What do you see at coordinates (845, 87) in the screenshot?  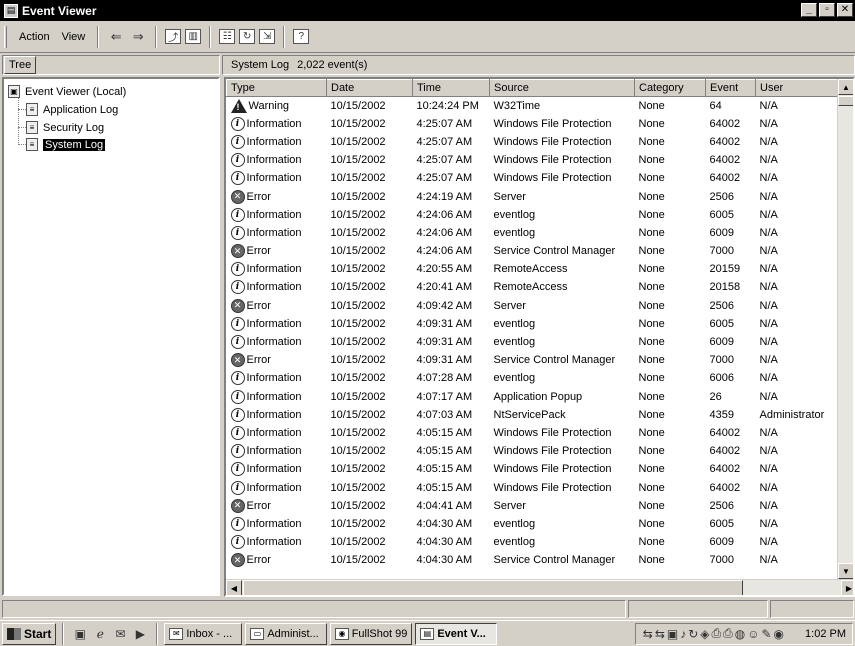 I see `scroll-up-icon: ▲` at bounding box center [845, 87].